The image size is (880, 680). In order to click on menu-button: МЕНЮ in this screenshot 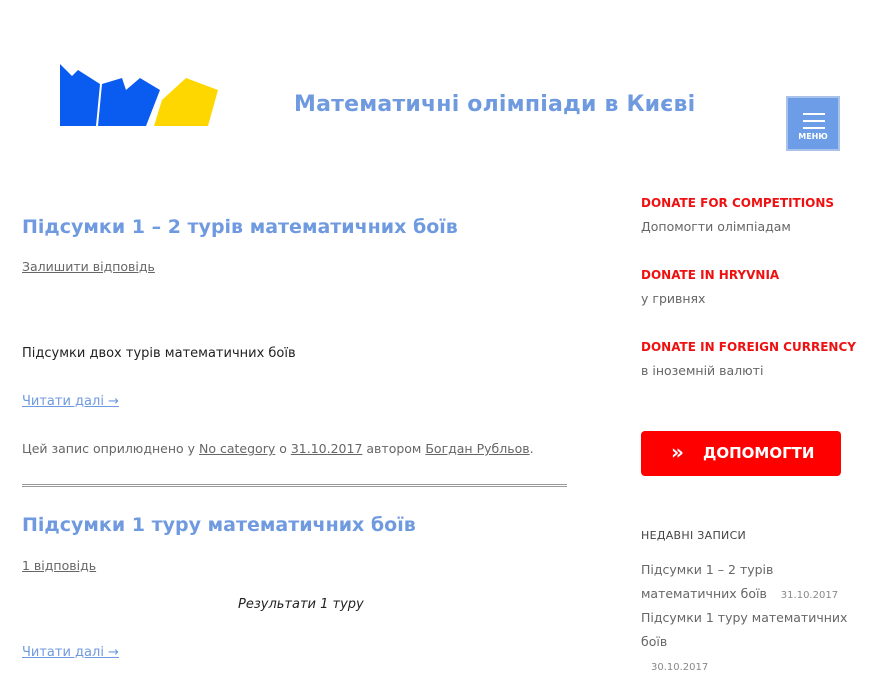, I will do `click(813, 123)`.